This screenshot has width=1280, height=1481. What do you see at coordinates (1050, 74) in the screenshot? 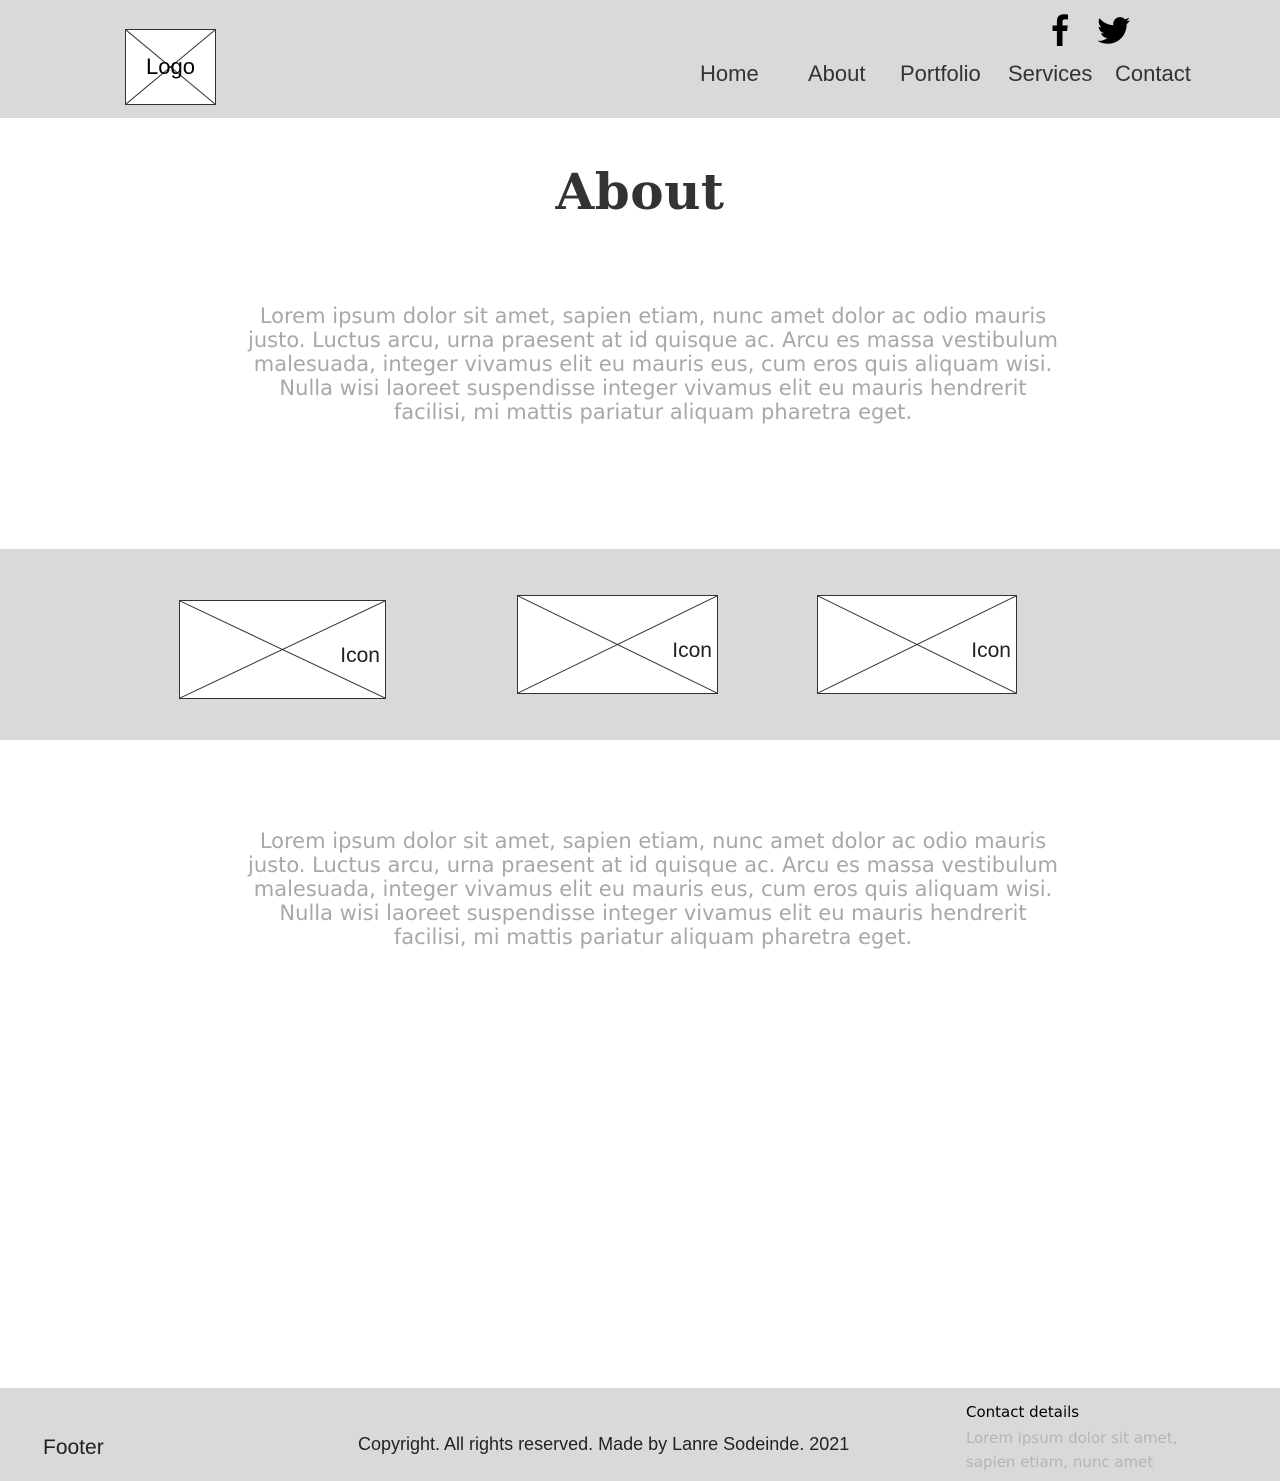
I see `nav-services: Services` at bounding box center [1050, 74].